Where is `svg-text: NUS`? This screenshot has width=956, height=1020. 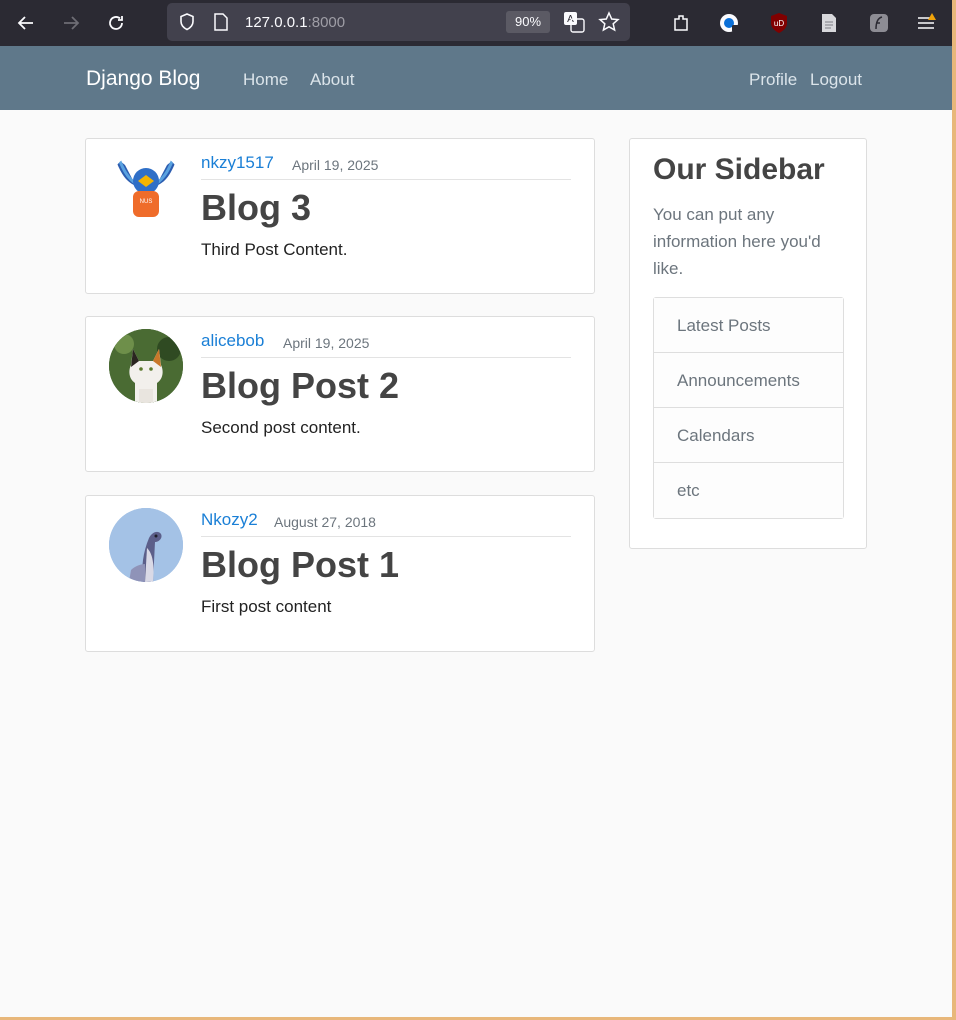 svg-text: NUS is located at coordinates (146, 202).